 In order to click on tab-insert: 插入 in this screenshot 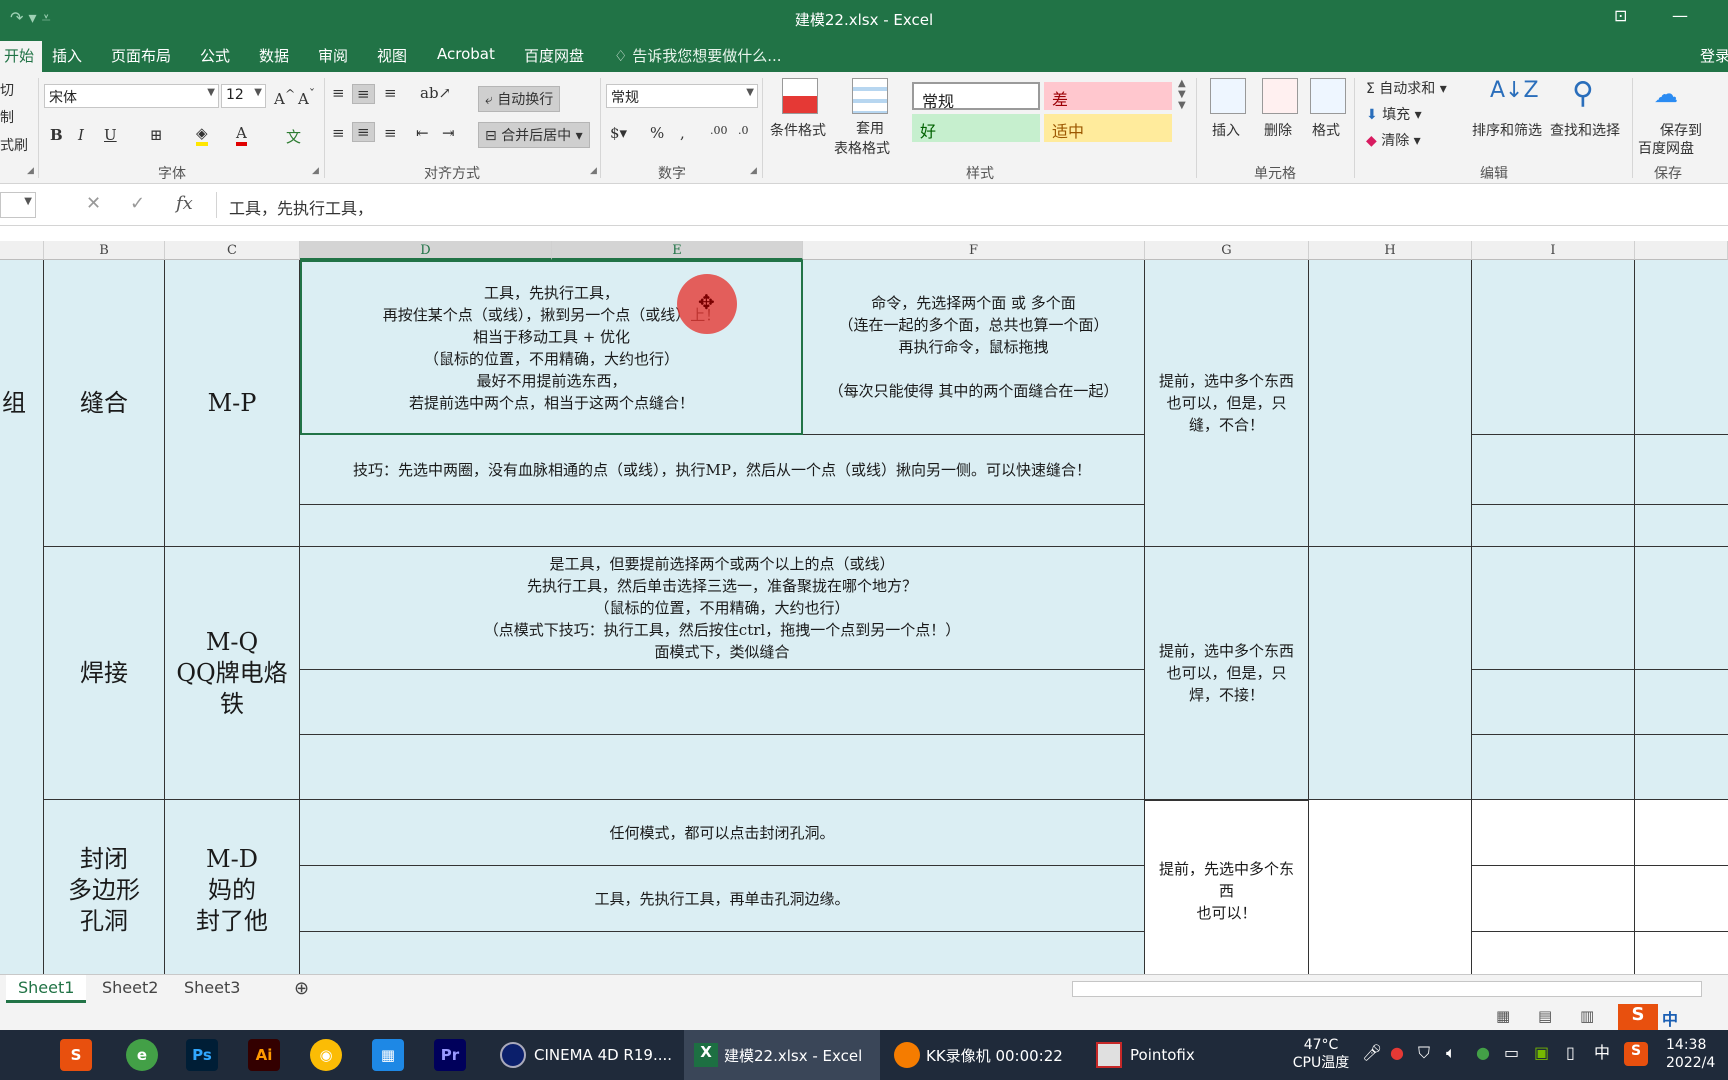, I will do `click(67, 55)`.